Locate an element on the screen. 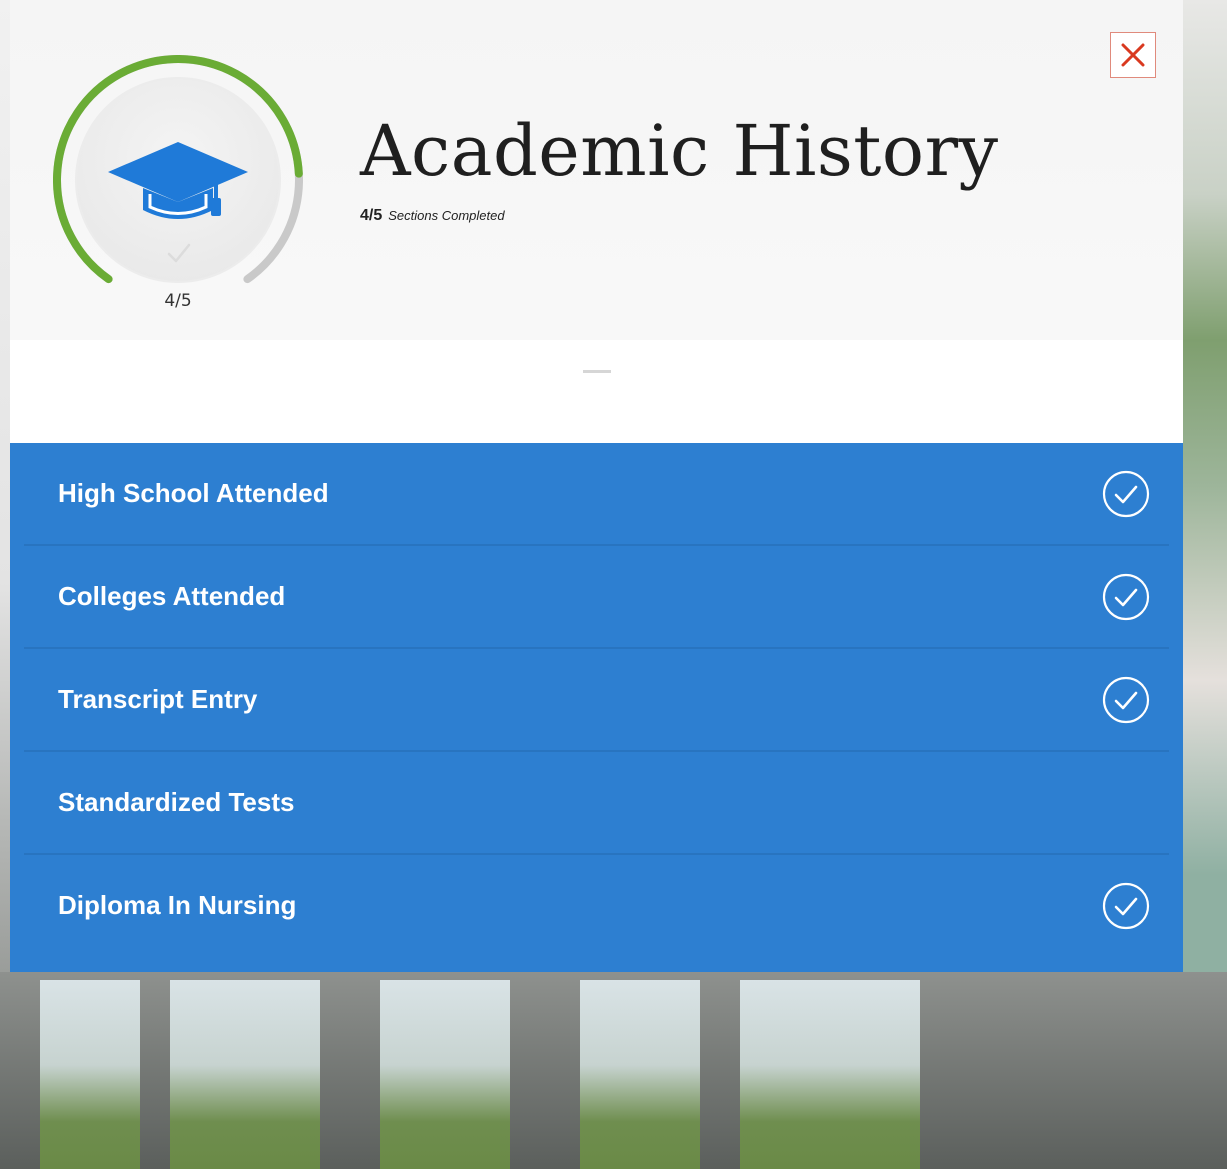  background-right-strip is located at coordinates (1205, 486).